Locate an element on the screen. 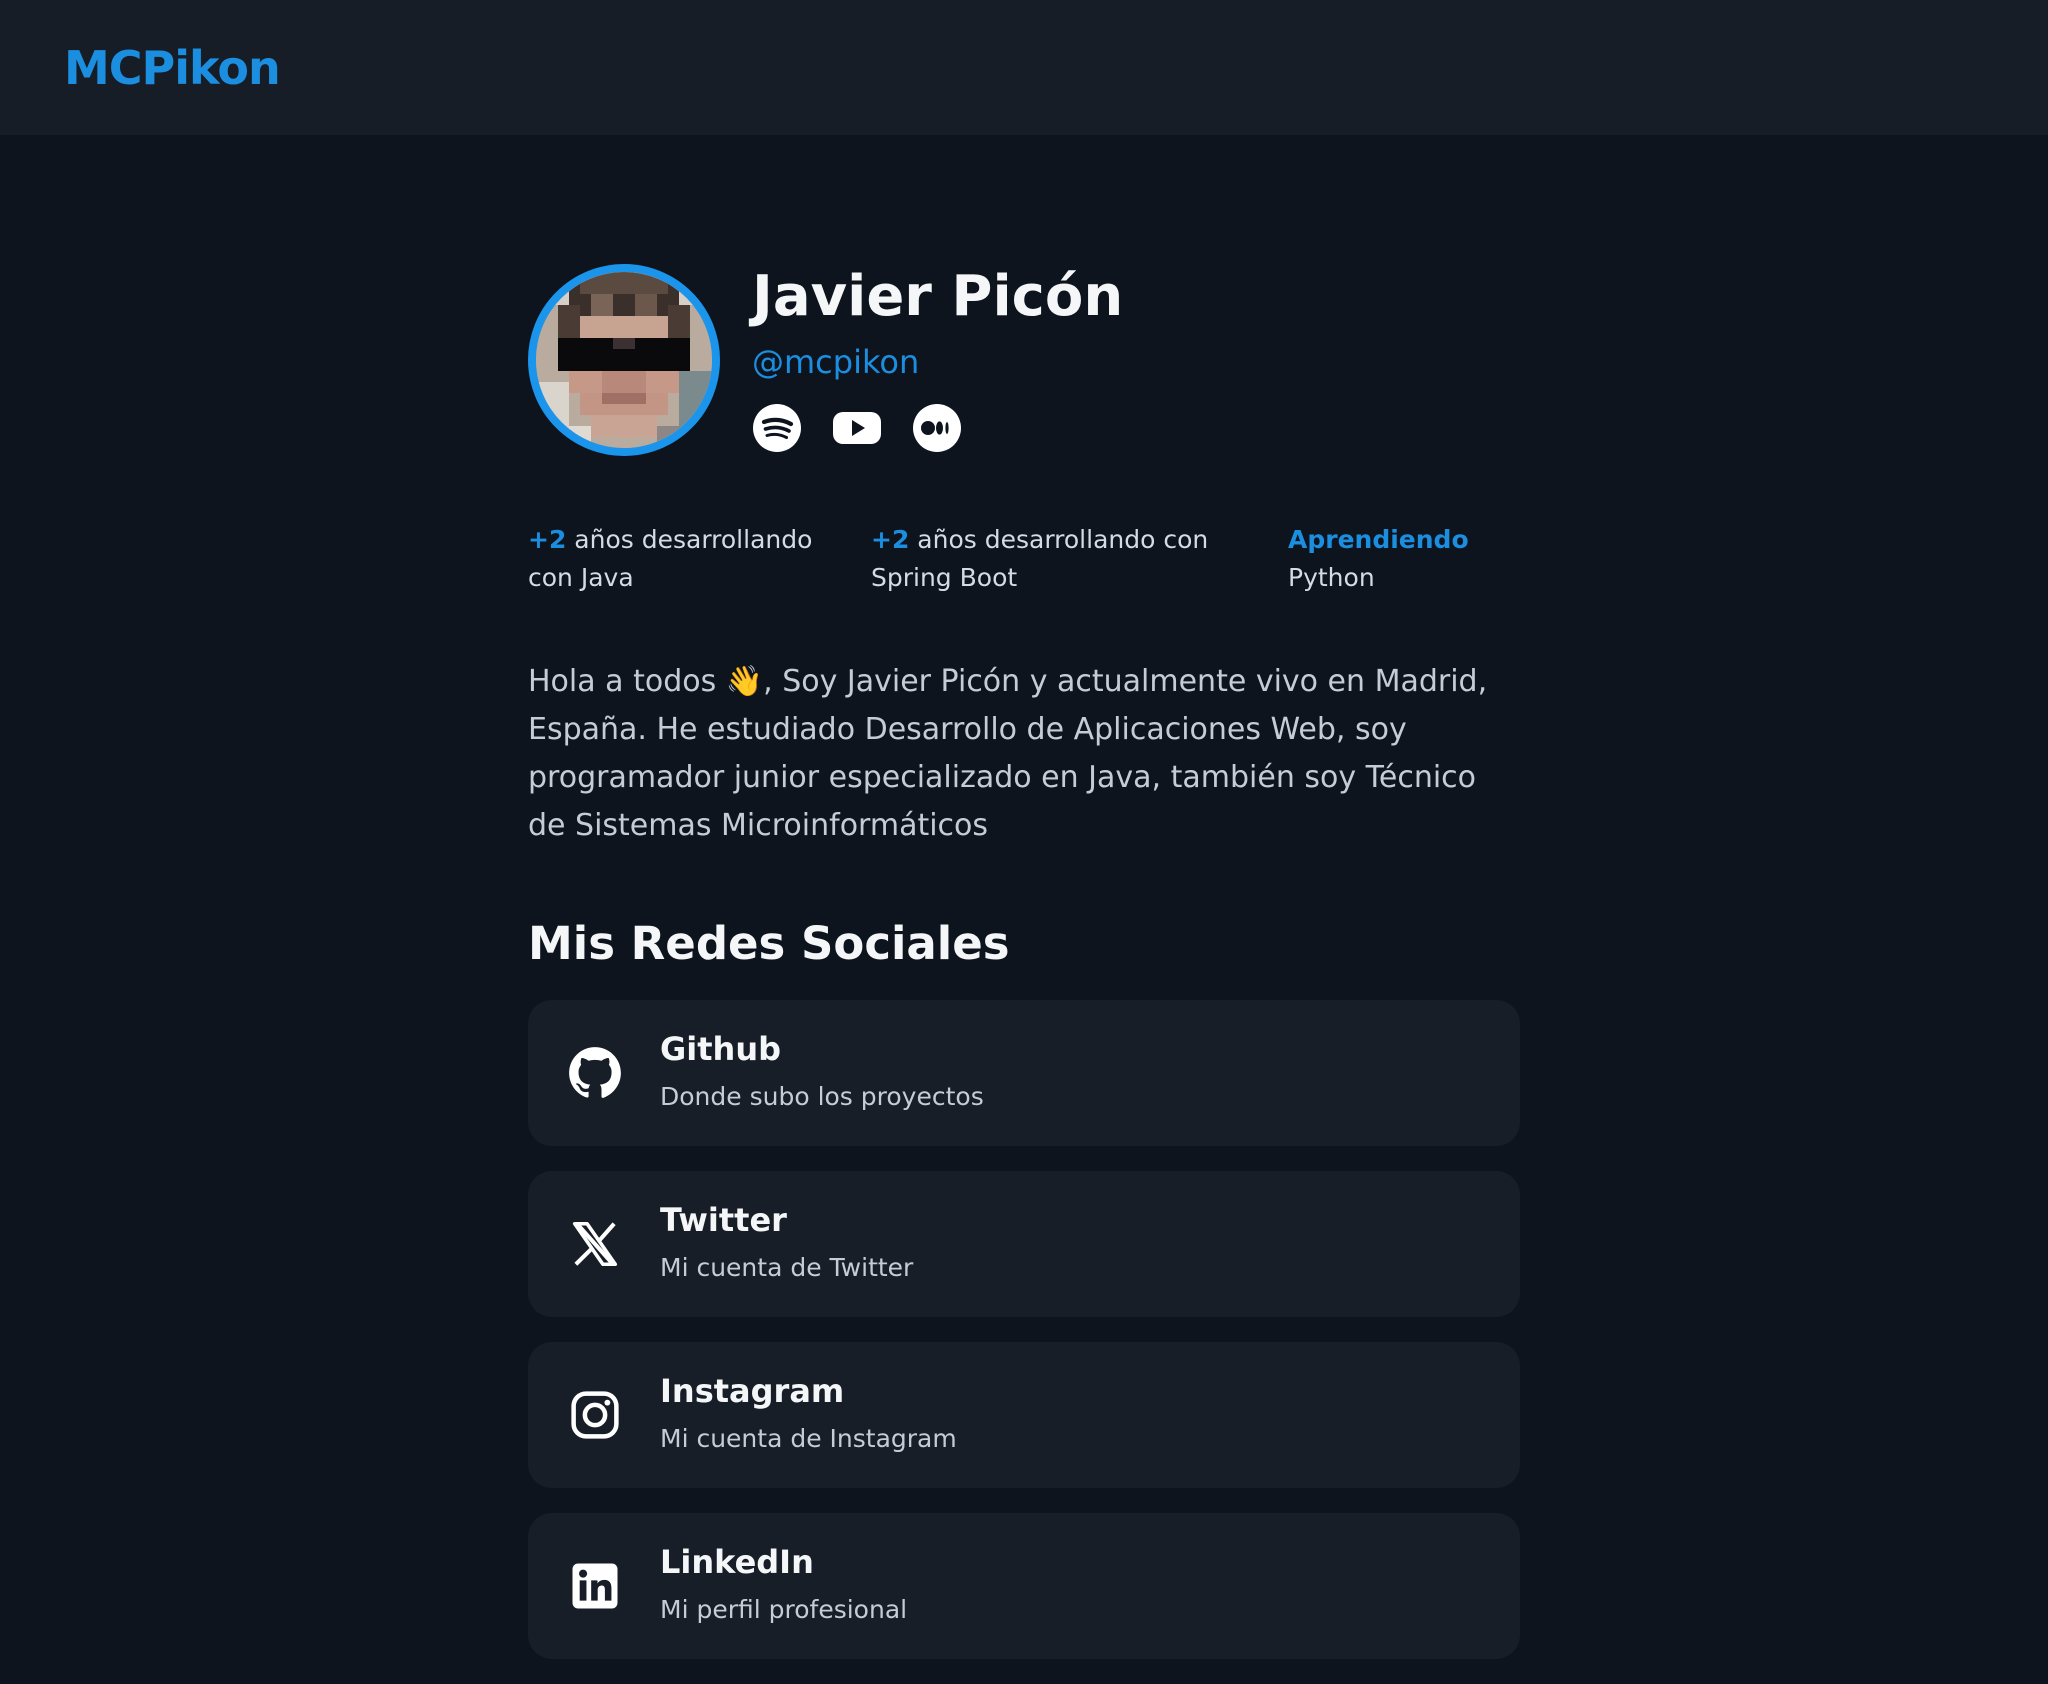 The image size is (2048, 1684). card-subtitle: Mi cuenta de Twitter is located at coordinates (787, 1267).